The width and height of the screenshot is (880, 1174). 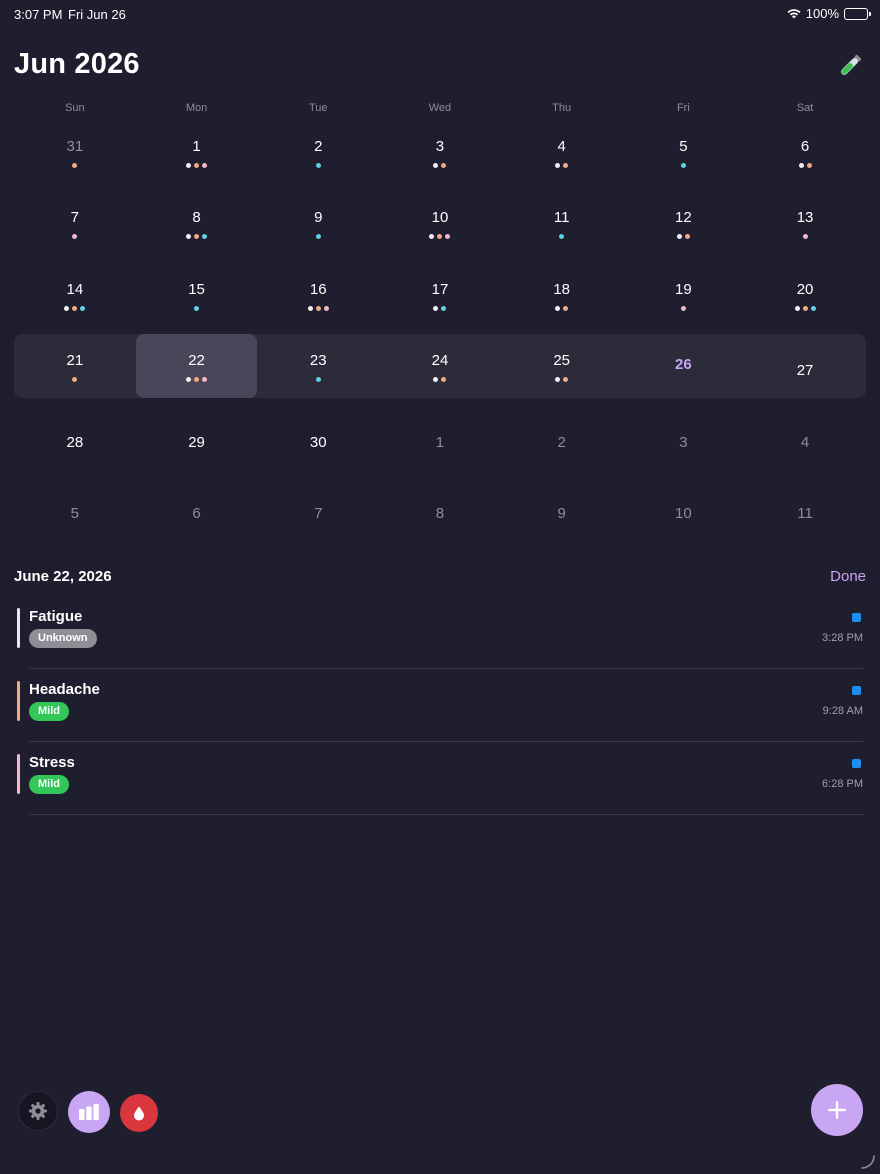 I want to click on calendar-day: 28, so click(x=75, y=438).